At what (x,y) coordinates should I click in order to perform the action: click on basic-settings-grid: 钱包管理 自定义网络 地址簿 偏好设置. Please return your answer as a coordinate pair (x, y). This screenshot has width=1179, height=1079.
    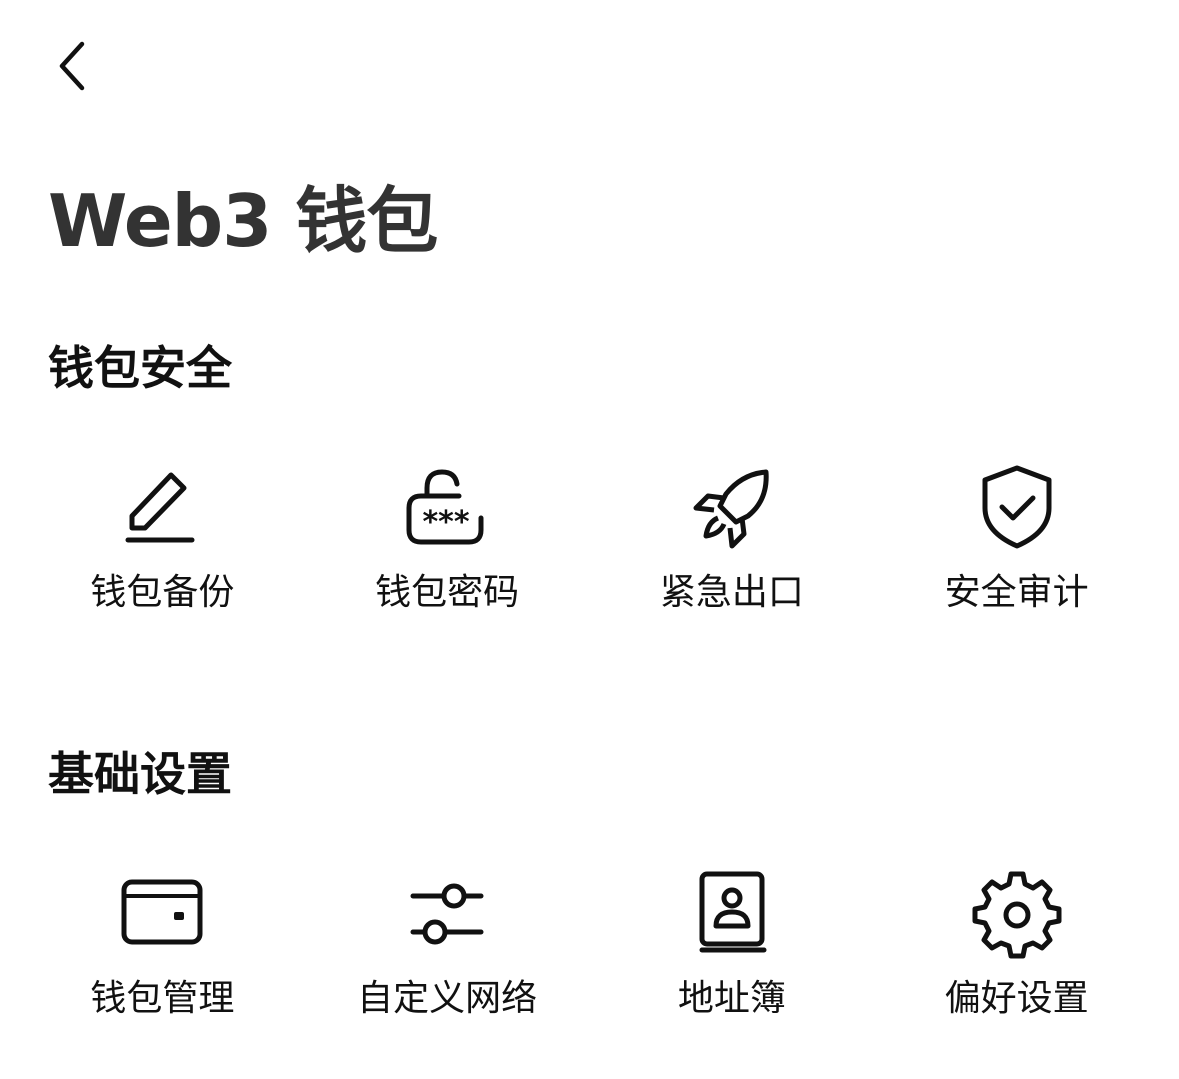
    Looking at the image, I should click on (589, 944).